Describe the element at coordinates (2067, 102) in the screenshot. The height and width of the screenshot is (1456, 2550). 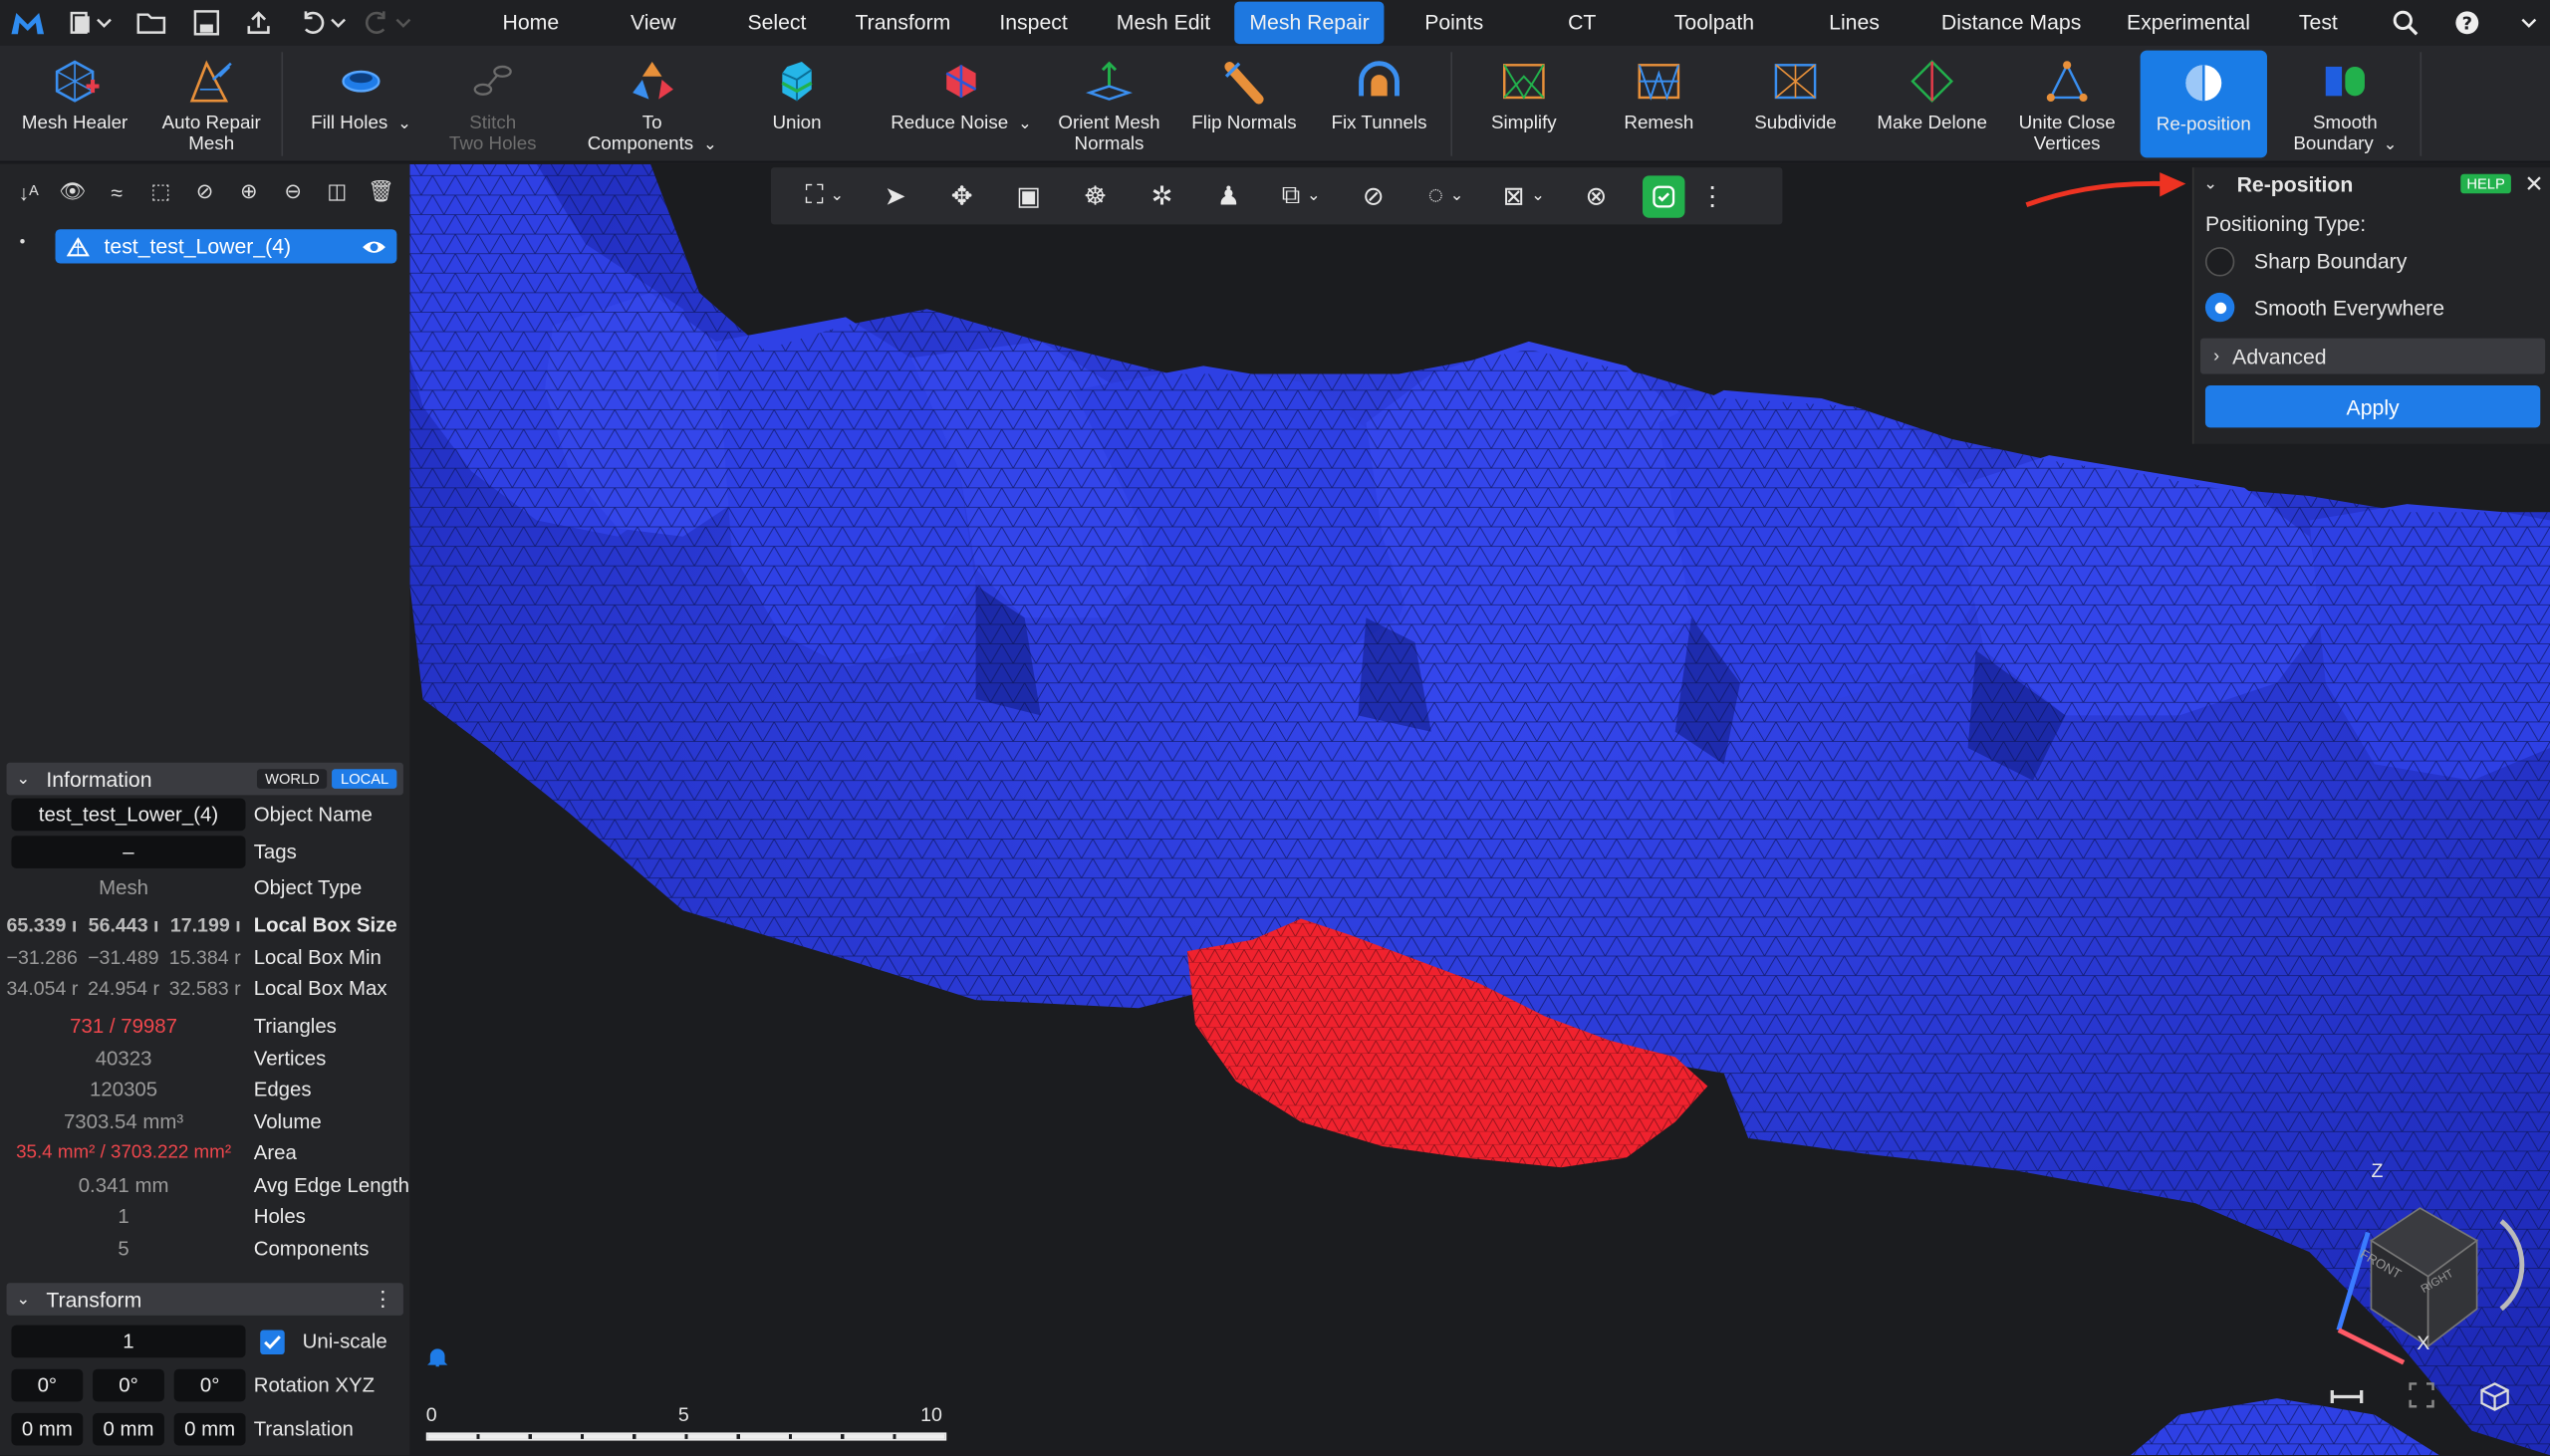
I see `unite-close-vertices-button: Unite Close Vertices` at that location.